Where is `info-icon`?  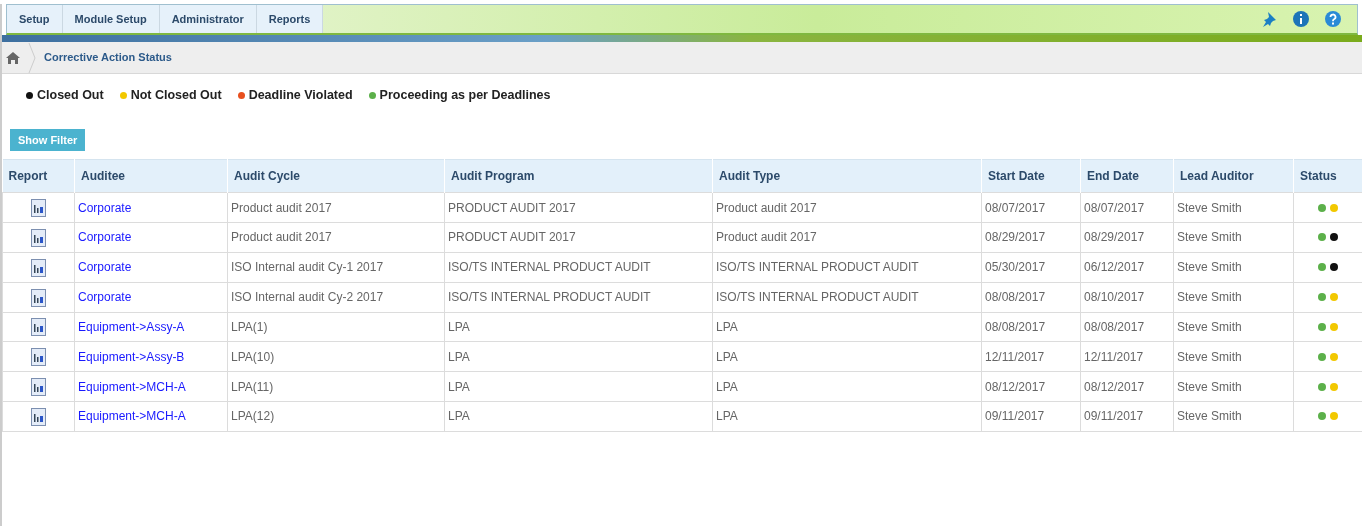 info-icon is located at coordinates (1301, 19).